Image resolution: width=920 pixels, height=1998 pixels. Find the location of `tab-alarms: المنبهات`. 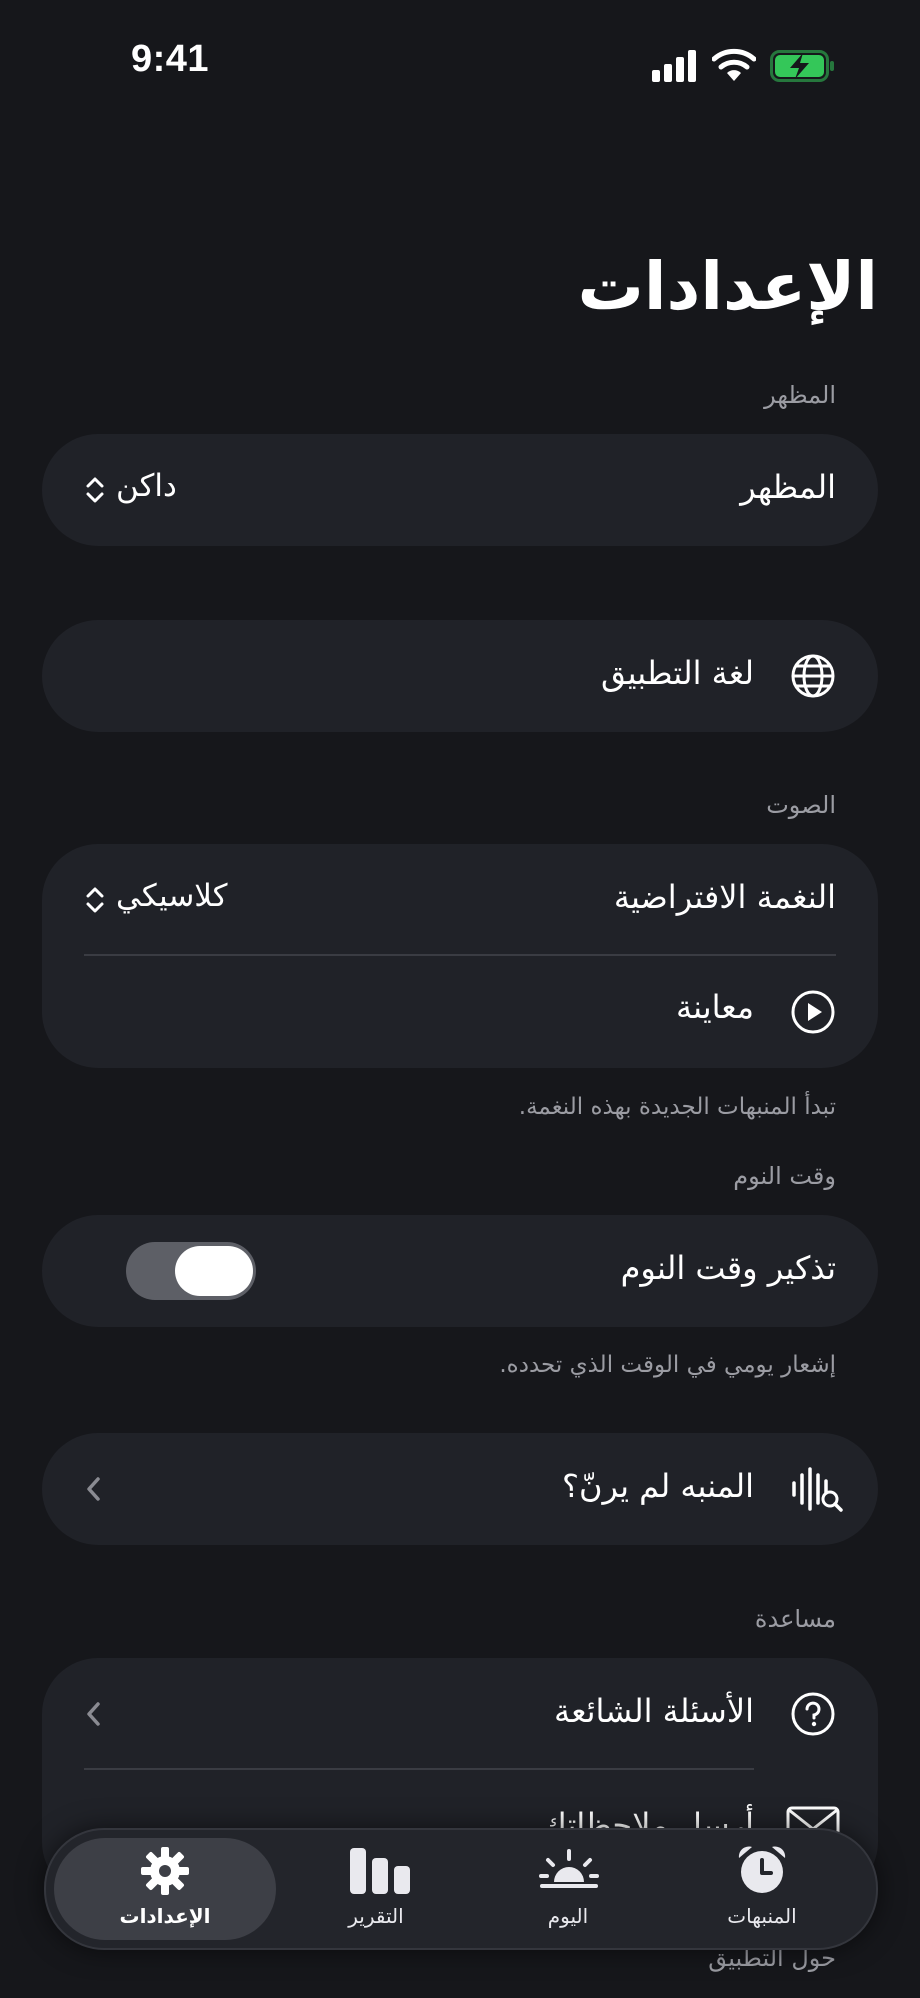

tab-alarms: المنبهات is located at coordinates (762, 1889).